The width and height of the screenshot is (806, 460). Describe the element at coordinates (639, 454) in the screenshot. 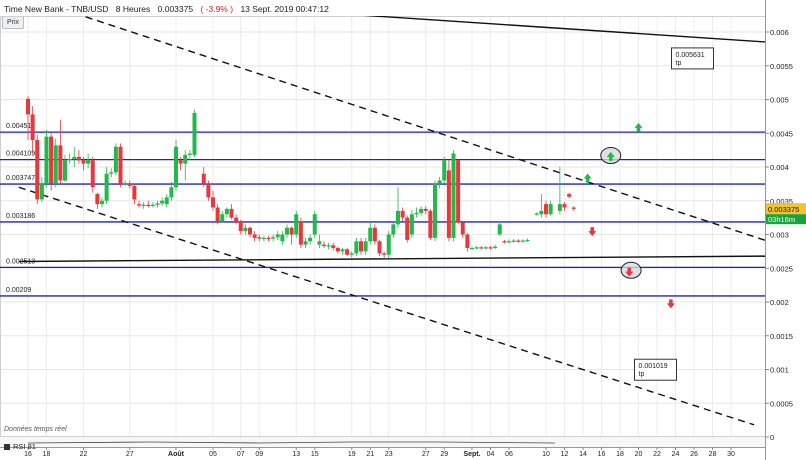

I see `x-tick-label: 20` at that location.